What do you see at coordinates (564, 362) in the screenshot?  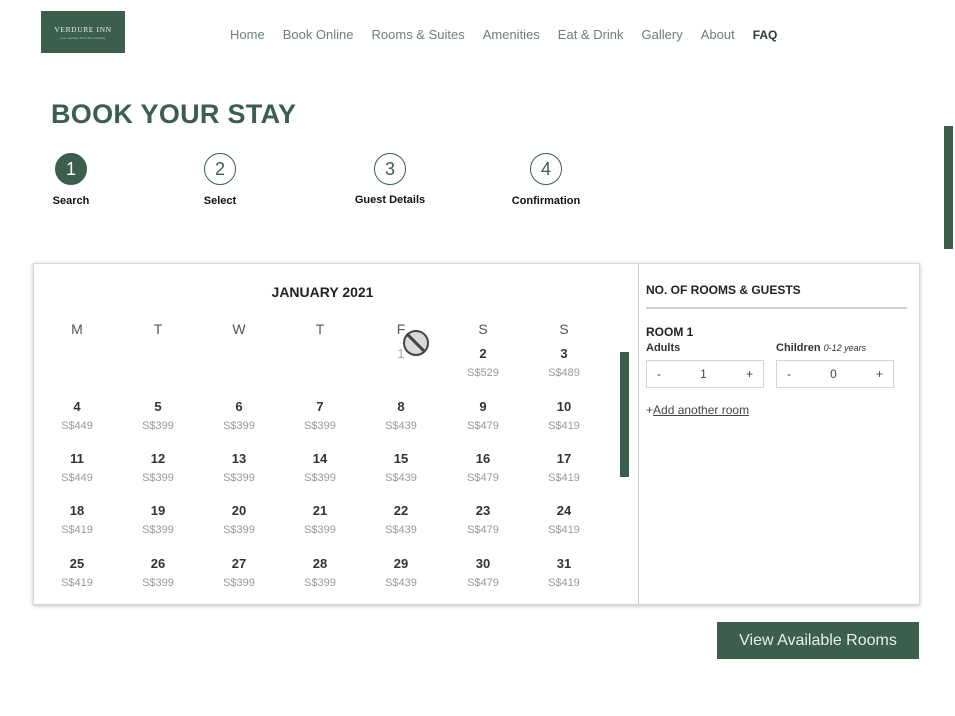 I see `calendar-day: 3 S$489` at bounding box center [564, 362].